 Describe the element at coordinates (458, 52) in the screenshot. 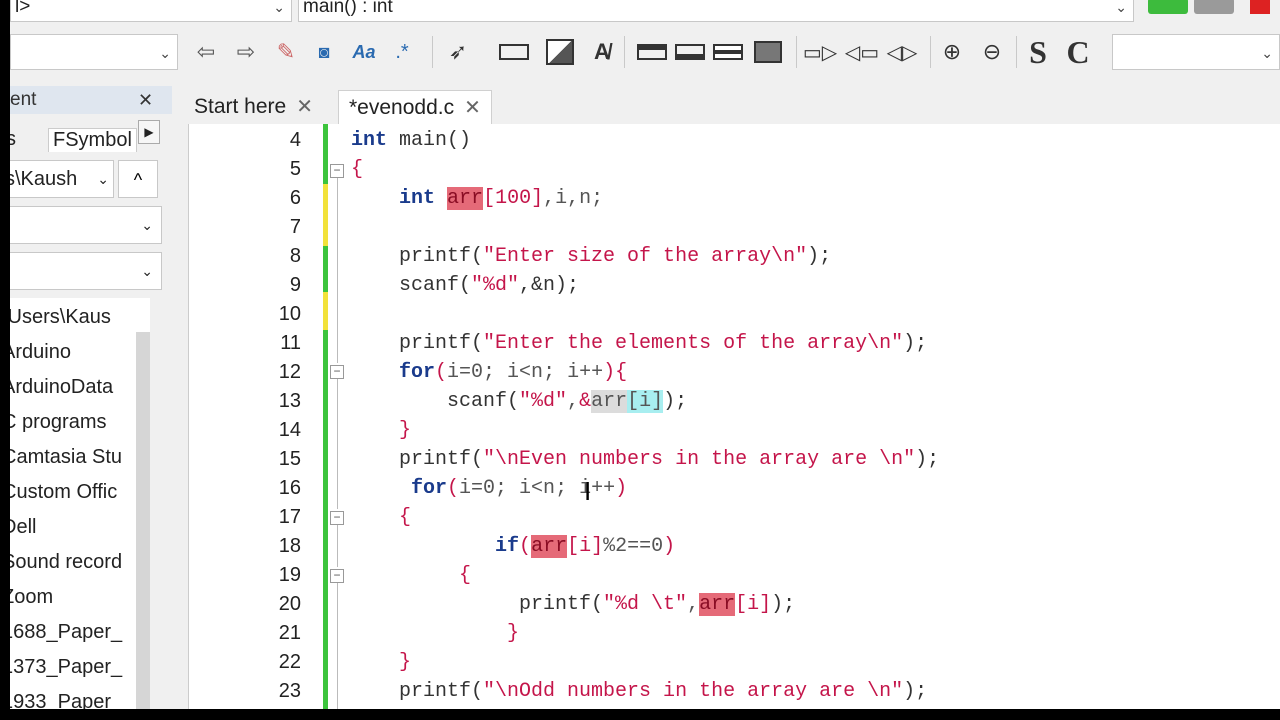

I see `select-arrow-icon: ➶` at that location.